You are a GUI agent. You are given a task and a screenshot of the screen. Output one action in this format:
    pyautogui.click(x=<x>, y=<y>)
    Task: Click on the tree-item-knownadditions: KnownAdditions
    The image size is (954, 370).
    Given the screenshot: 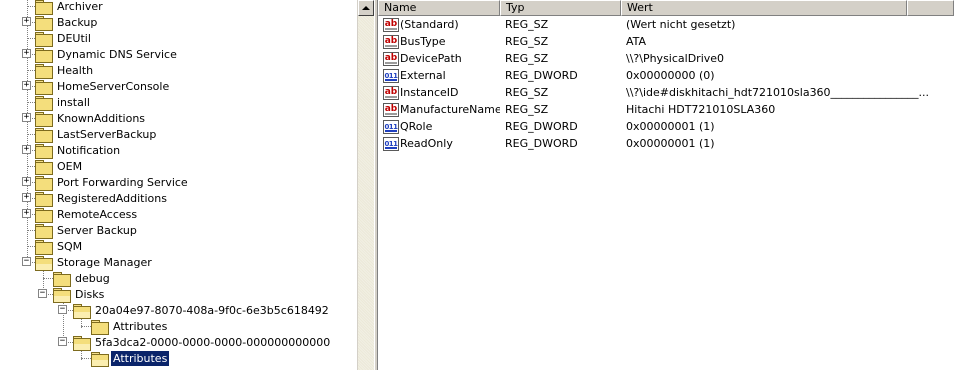 What is the action you would take?
    pyautogui.click(x=91, y=118)
    